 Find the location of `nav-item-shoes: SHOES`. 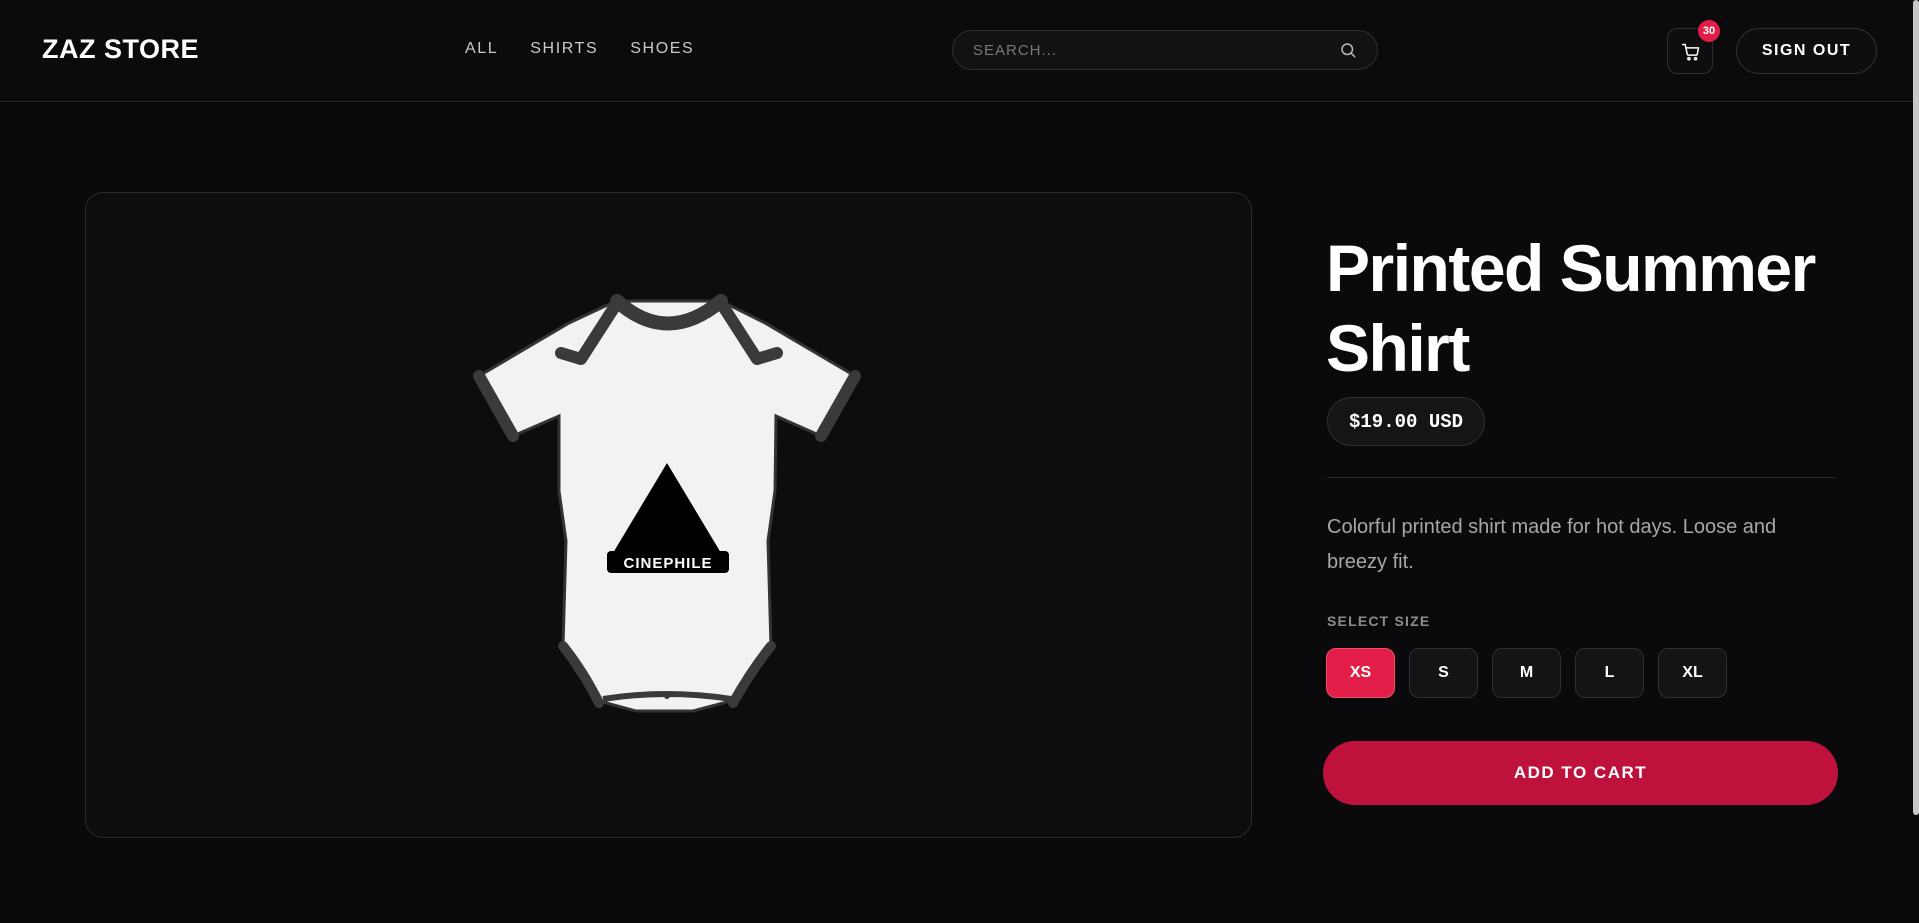

nav-item-shoes: SHOES is located at coordinates (662, 49).